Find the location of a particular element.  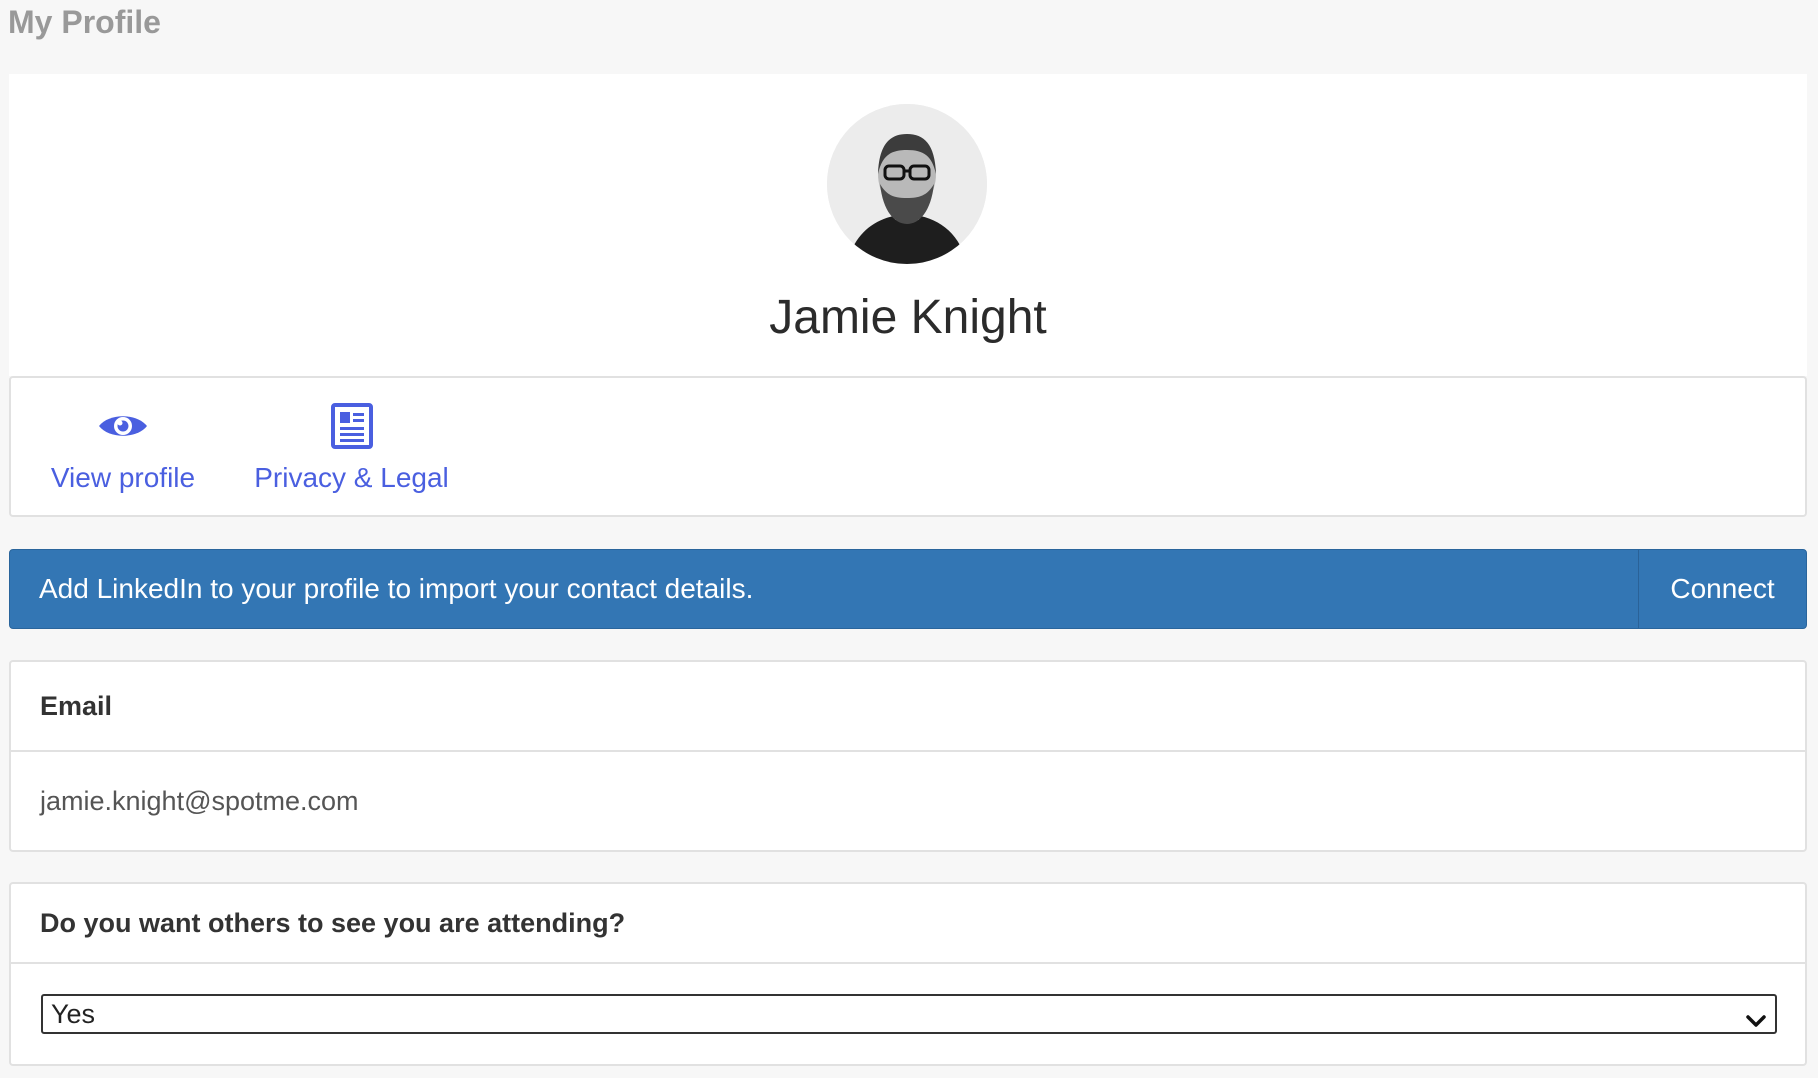

page-title: My Profile is located at coordinates (84, 22).